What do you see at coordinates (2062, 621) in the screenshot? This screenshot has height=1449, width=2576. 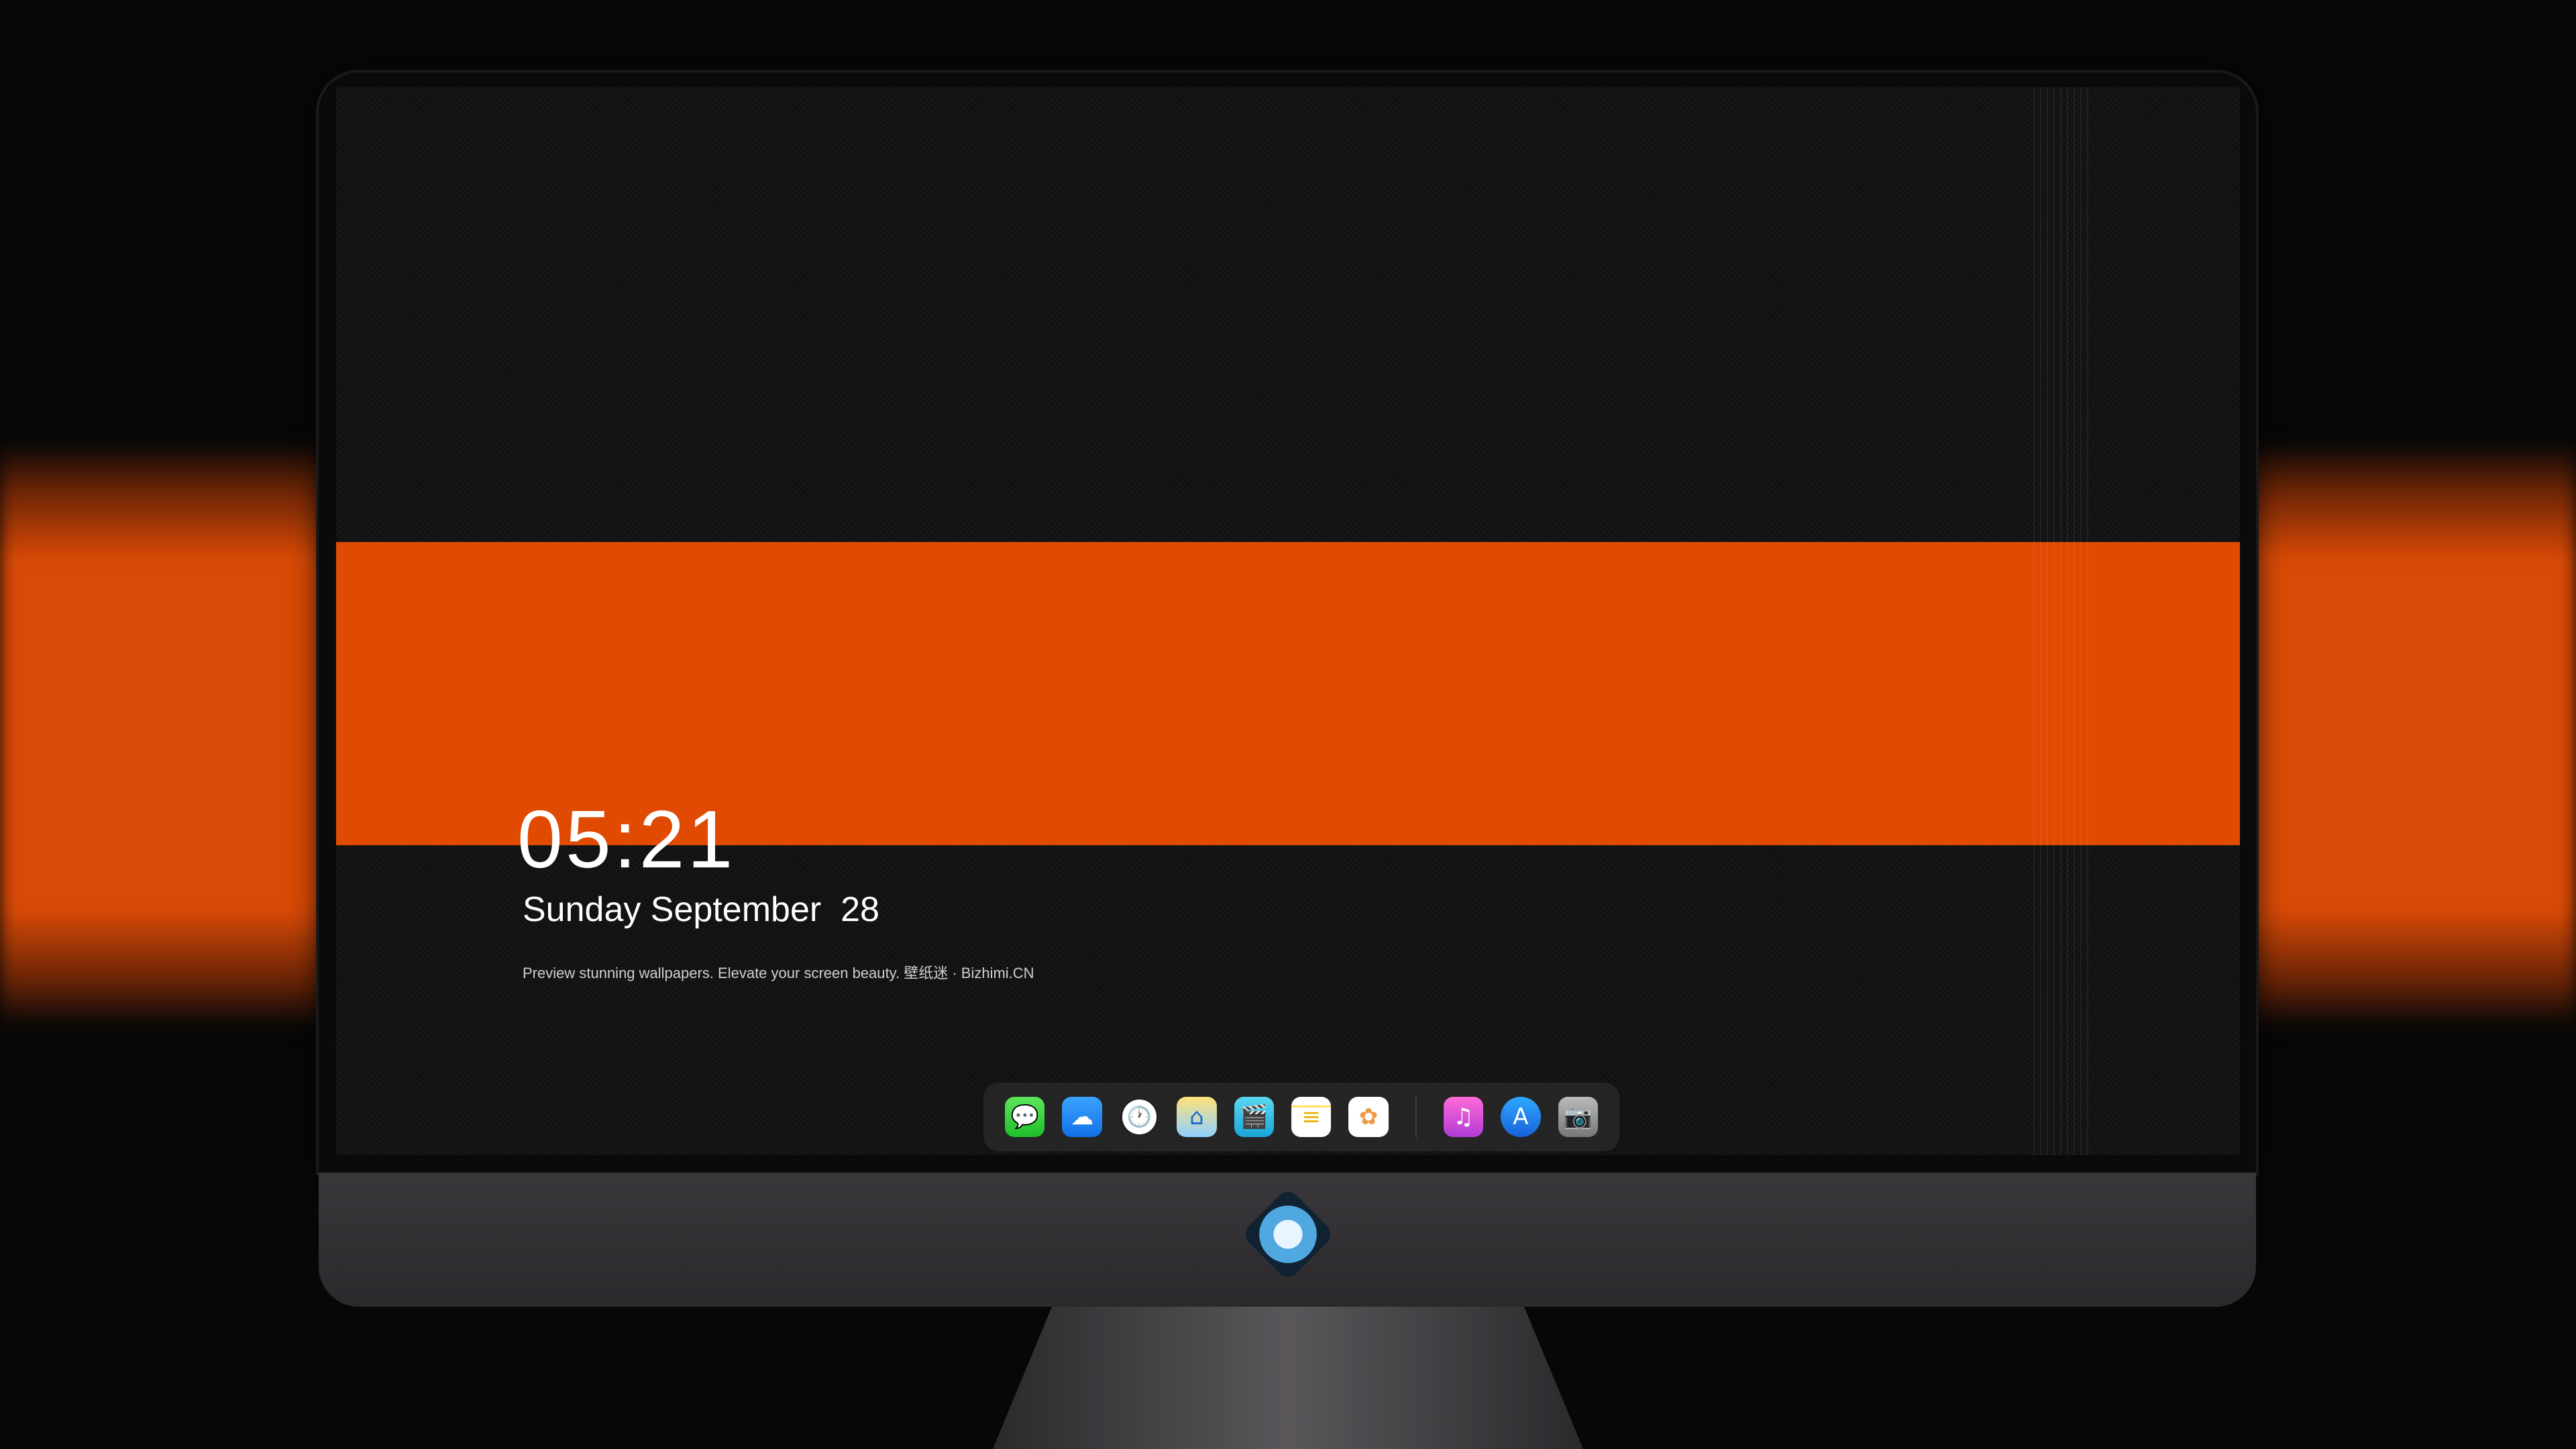 I see `wallpaper-vertical-lines` at bounding box center [2062, 621].